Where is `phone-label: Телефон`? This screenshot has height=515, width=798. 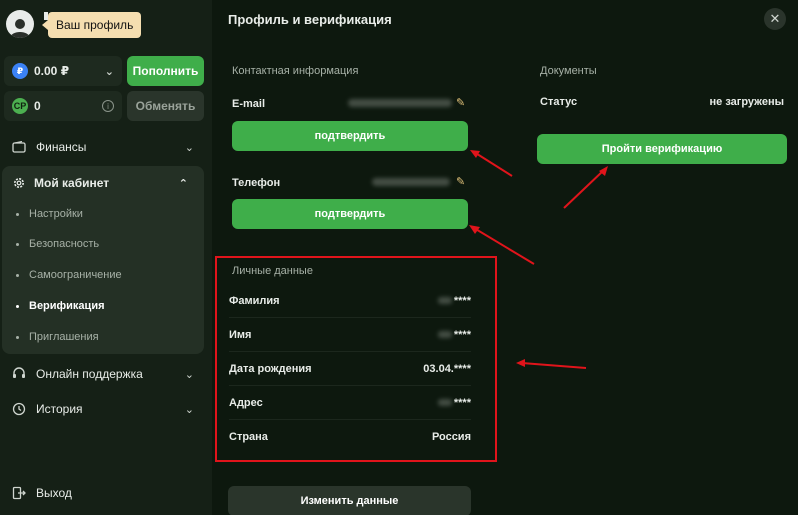 phone-label: Телефон is located at coordinates (256, 183).